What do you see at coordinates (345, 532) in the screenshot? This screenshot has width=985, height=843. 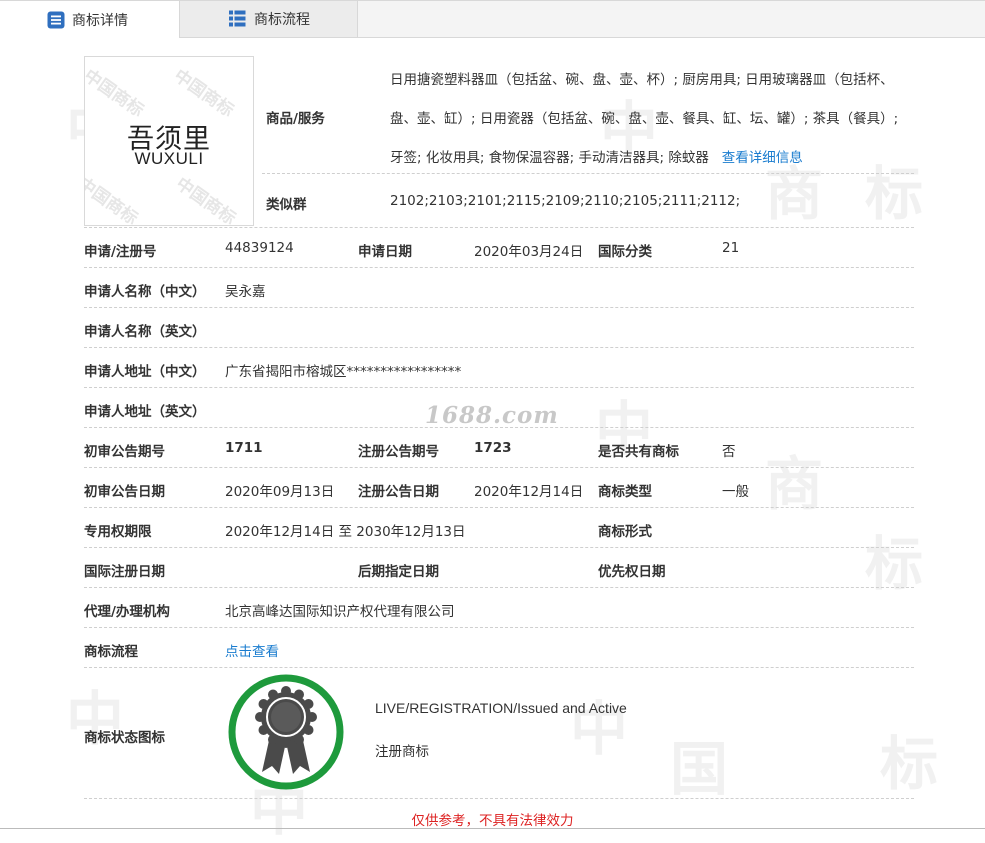 I see `exclusive-value: 2020年12月14日 至 2030年12月13日` at bounding box center [345, 532].